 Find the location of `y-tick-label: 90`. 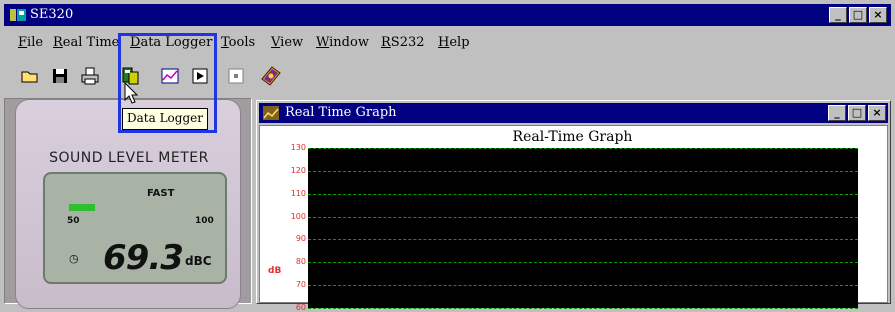

y-tick-label: 90 is located at coordinates (300, 239).